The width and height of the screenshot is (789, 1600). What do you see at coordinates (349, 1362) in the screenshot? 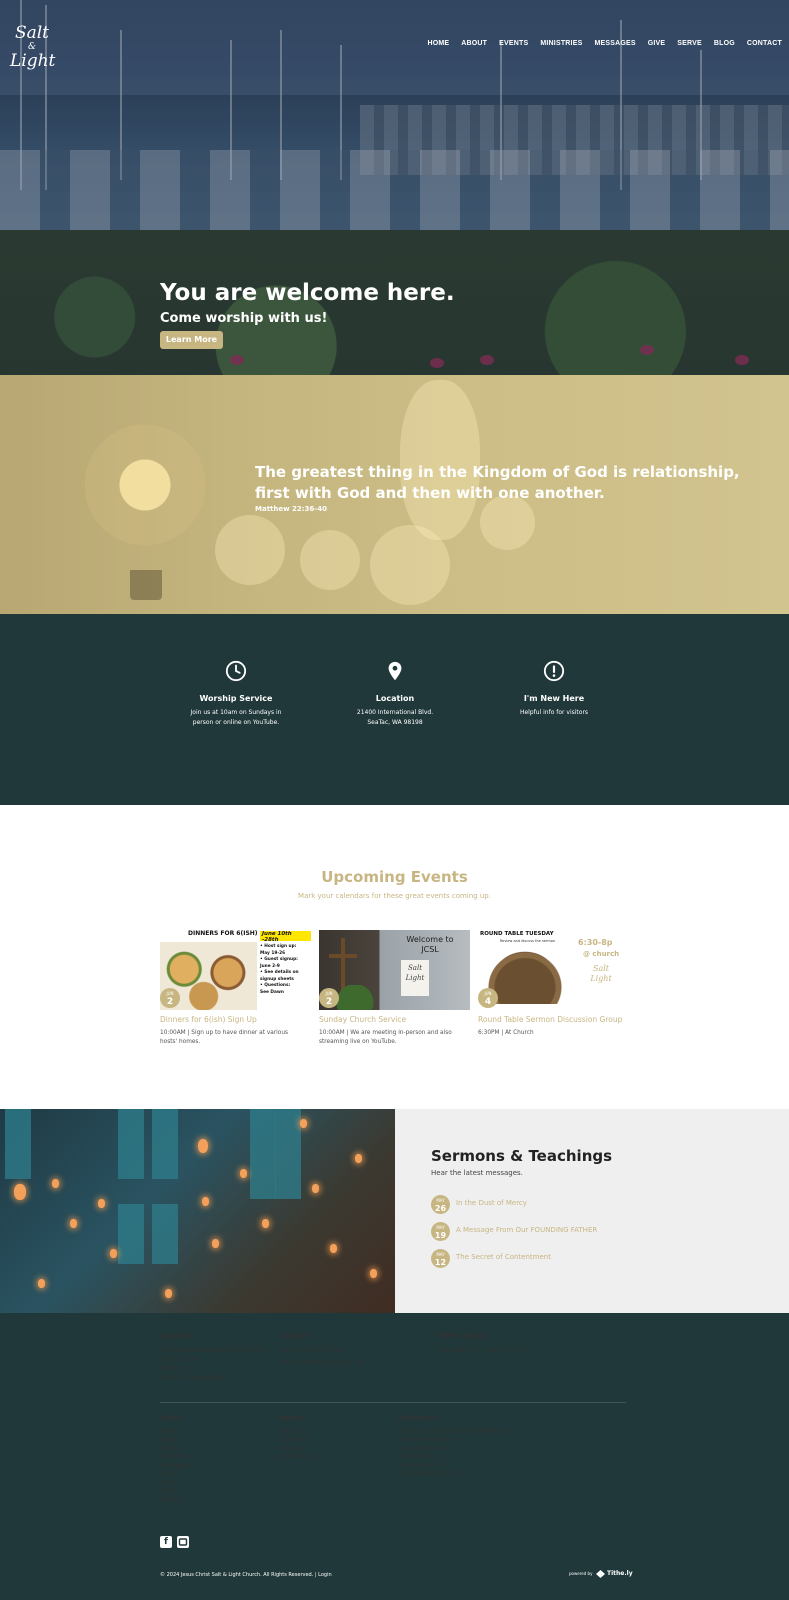
I see `footer-email: Email: office@jcslchurch.org` at bounding box center [349, 1362].